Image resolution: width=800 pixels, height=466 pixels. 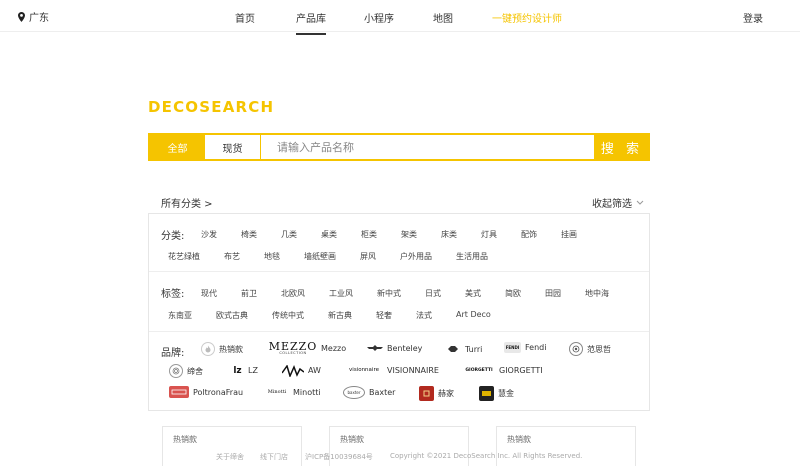 What do you see at coordinates (237, 370) in the screenshot?
I see `lz-logo: lz` at bounding box center [237, 370].